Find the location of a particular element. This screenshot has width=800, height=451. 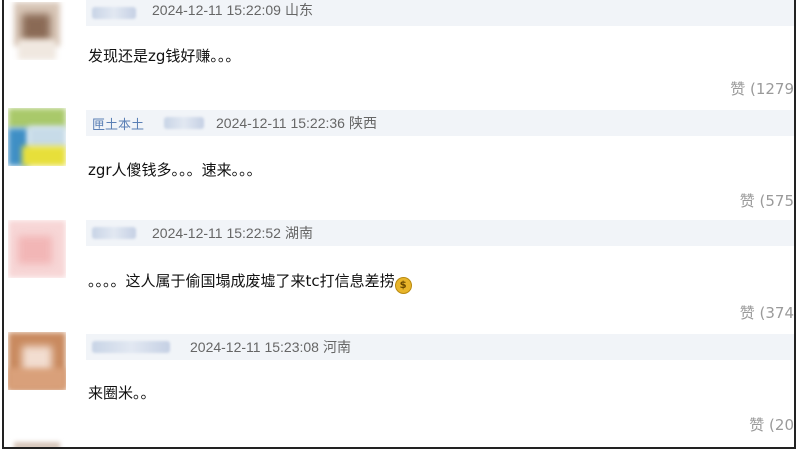

like-button: 赞 (1279 is located at coordinates (762, 88).